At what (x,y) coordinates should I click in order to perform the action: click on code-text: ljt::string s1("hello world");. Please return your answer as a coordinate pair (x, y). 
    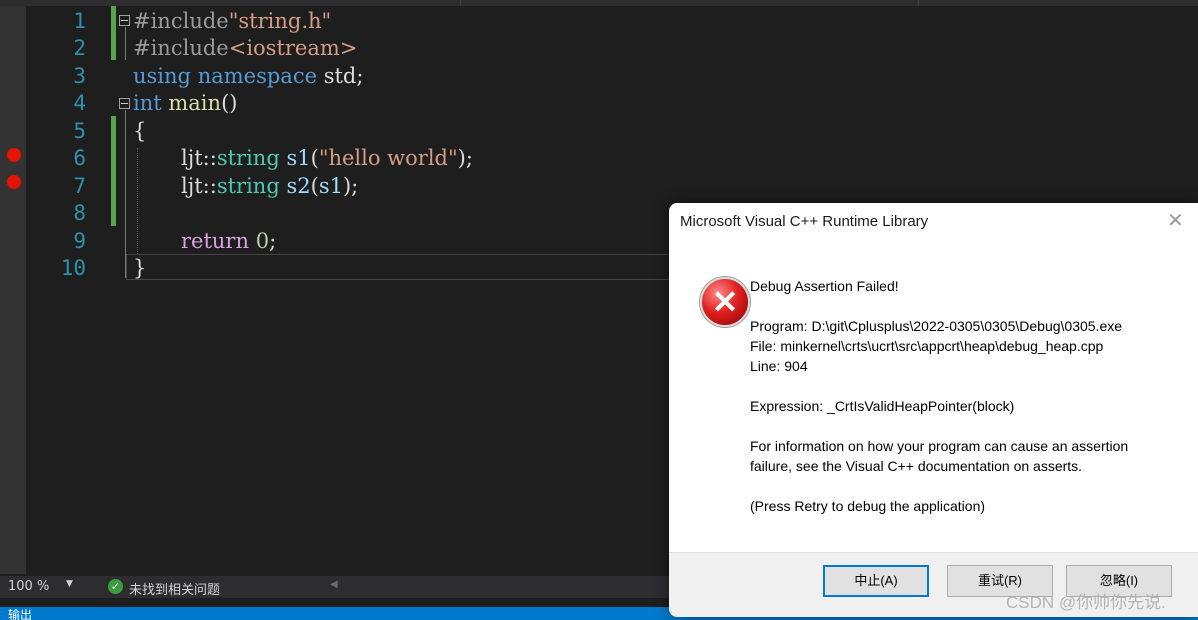
    Looking at the image, I should click on (327, 158).